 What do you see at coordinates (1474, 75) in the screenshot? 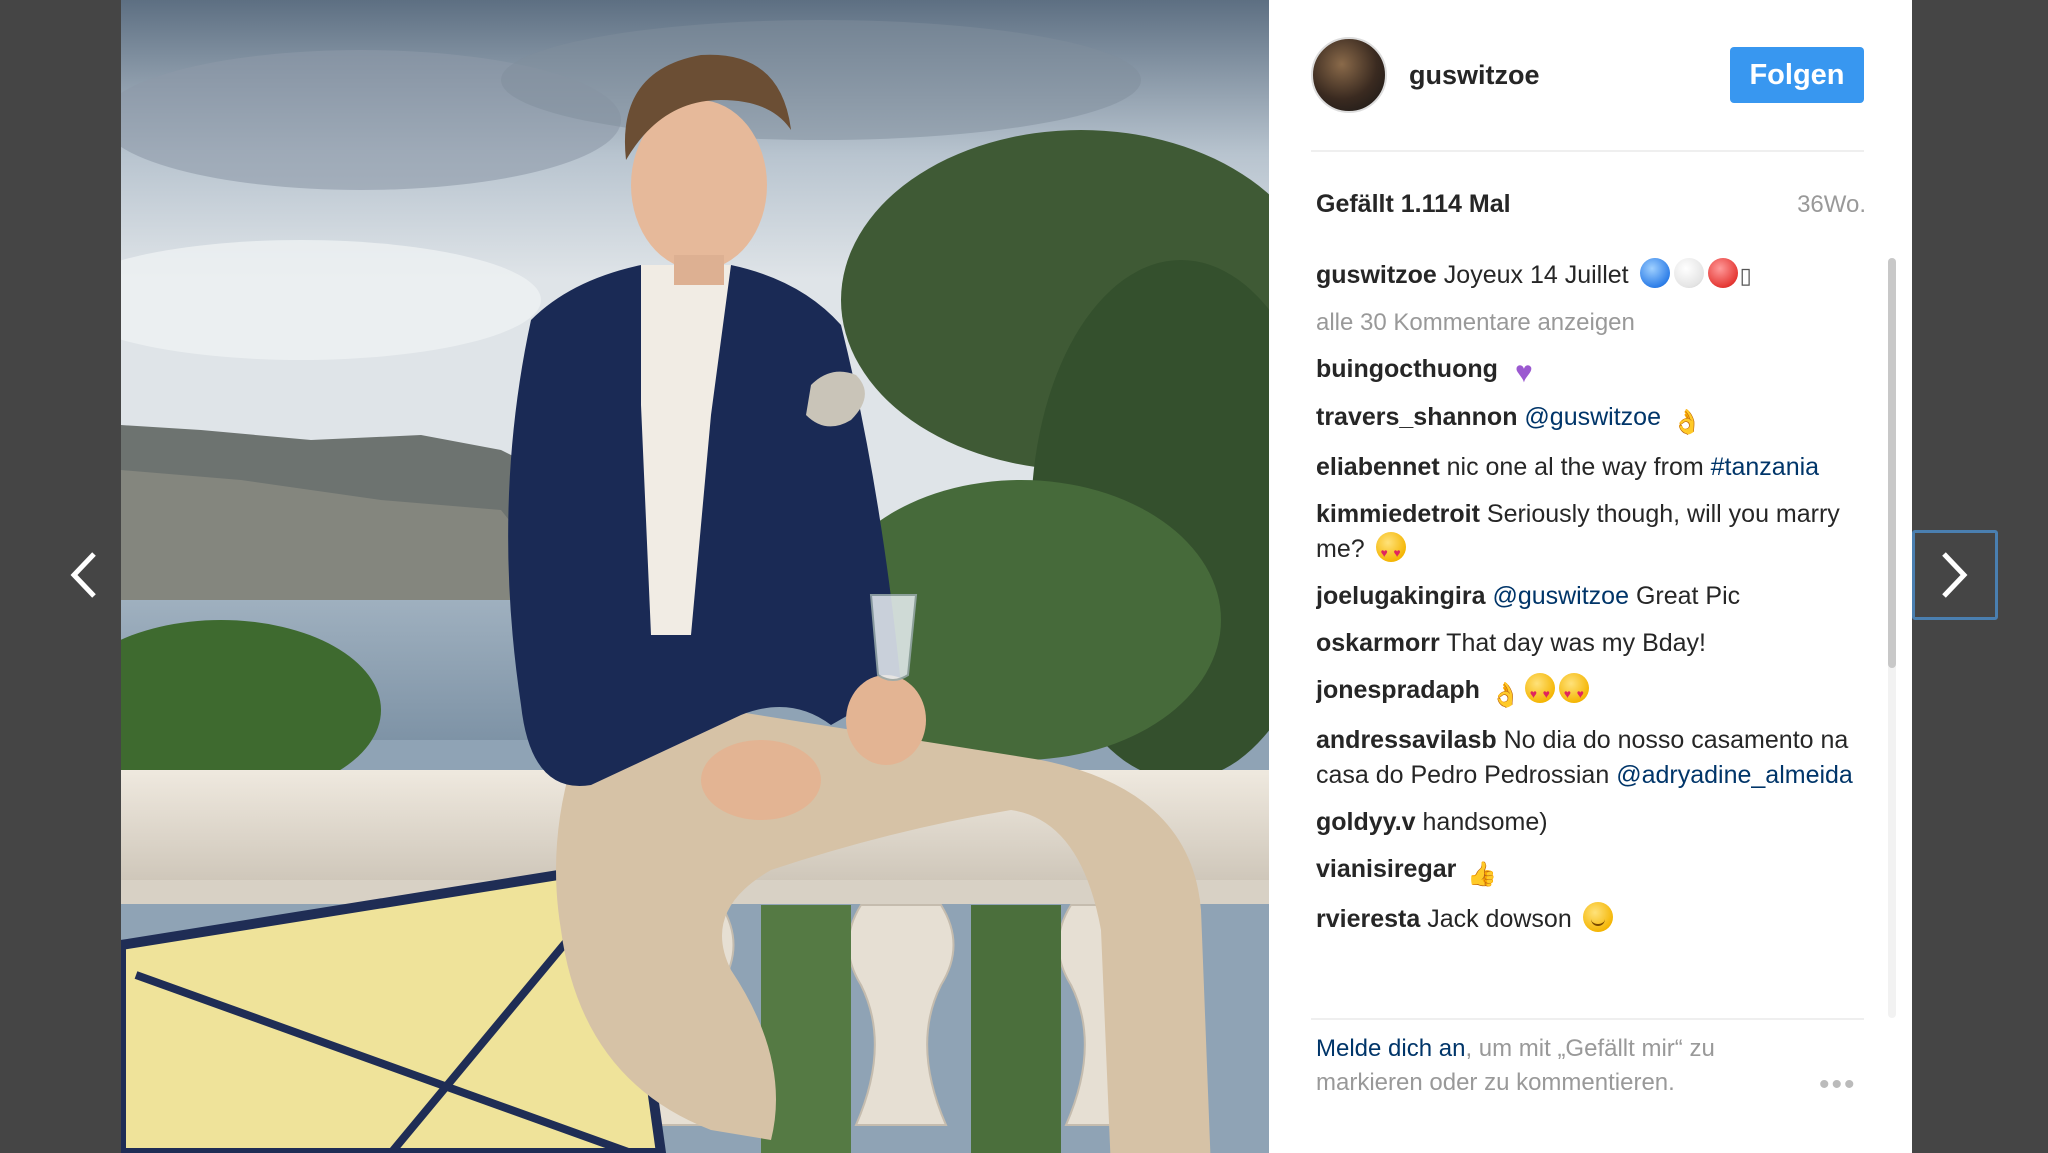
I see `post-author-username: guswitzoe` at bounding box center [1474, 75].